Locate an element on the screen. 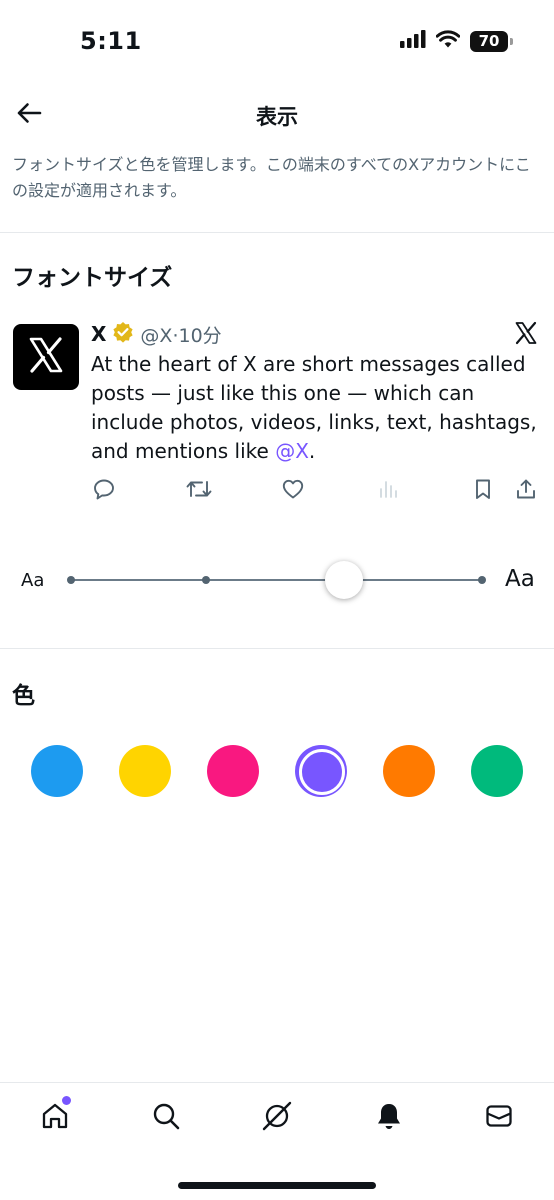 This screenshot has width=554, height=1200. post-header: X @X·10分 is located at coordinates (156, 334).